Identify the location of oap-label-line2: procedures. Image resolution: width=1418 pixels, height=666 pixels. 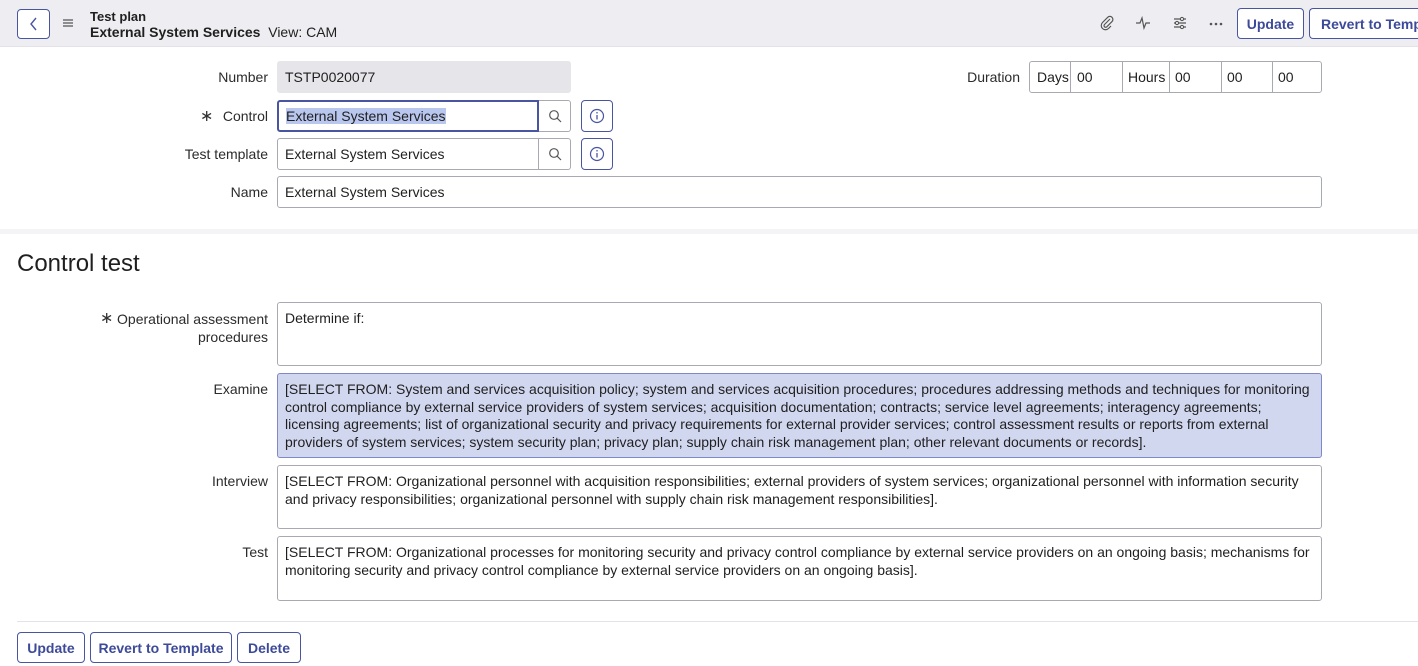
(232, 337).